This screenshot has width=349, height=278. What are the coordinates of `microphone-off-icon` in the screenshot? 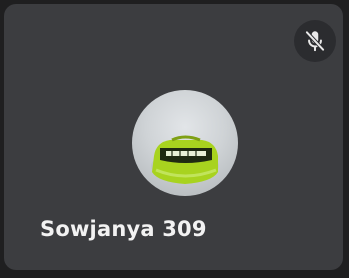 It's located at (315, 41).